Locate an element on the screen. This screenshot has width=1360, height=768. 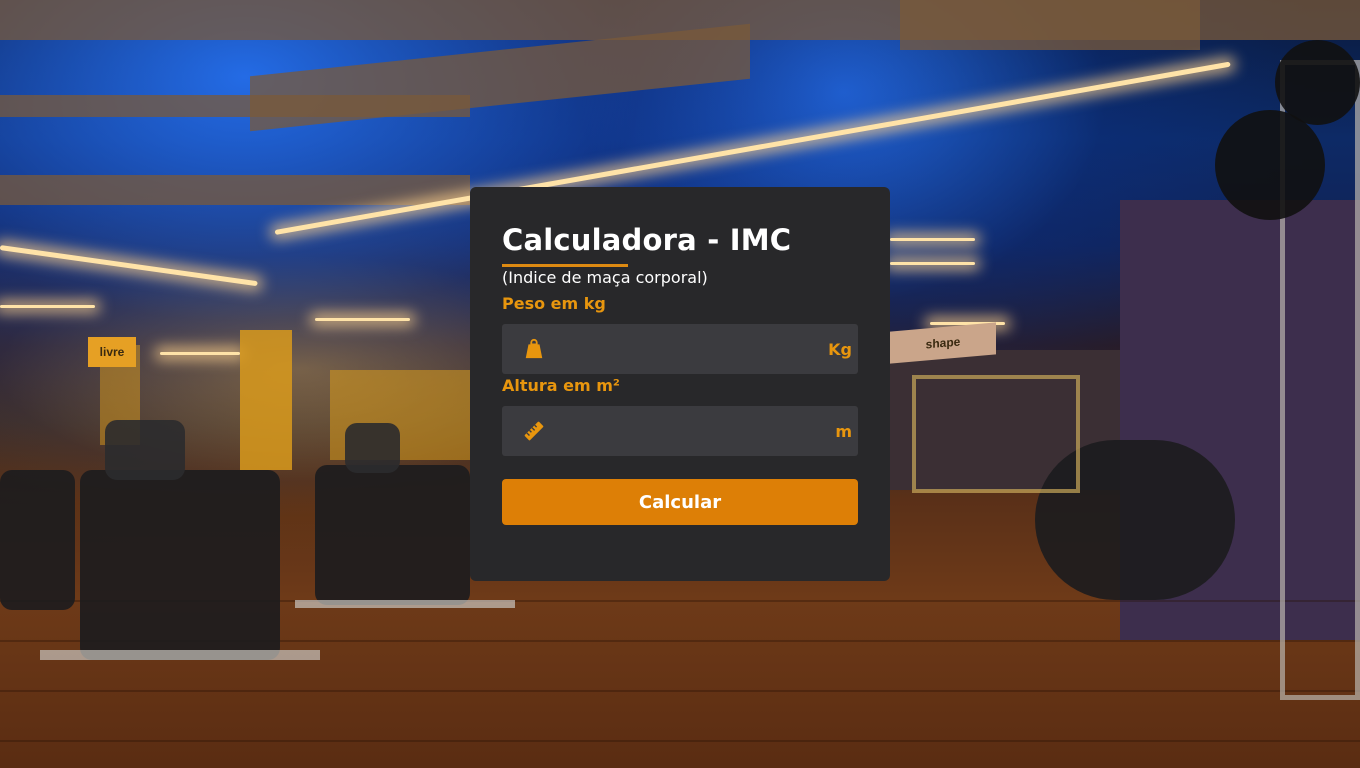
title-underline is located at coordinates (565, 265).